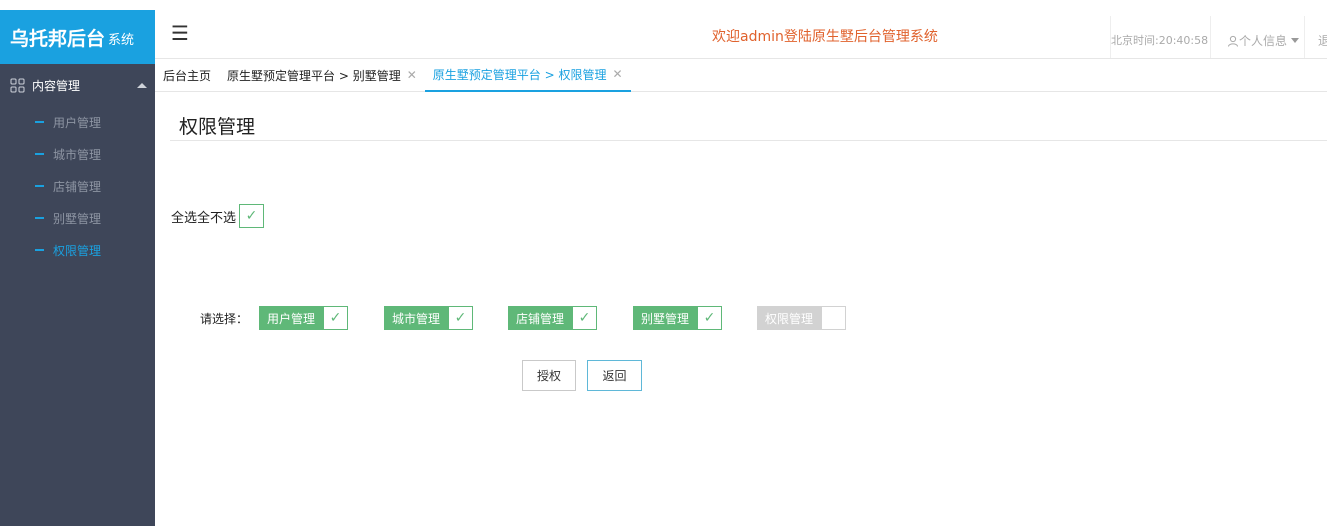  I want to click on tab-permission-management: 原生墅预定管理平台 > 权限管理 ✕, so click(527, 75).